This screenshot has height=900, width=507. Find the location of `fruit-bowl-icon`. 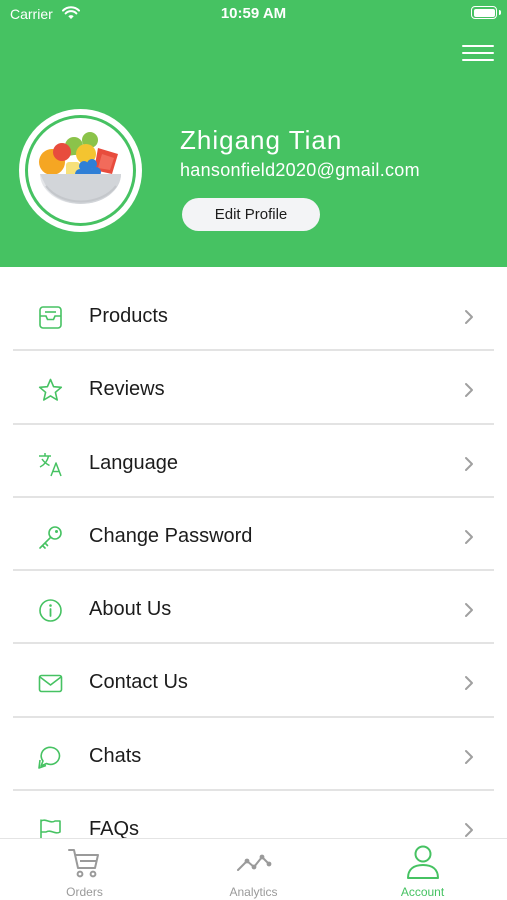

fruit-bowl-icon is located at coordinates (80, 168).